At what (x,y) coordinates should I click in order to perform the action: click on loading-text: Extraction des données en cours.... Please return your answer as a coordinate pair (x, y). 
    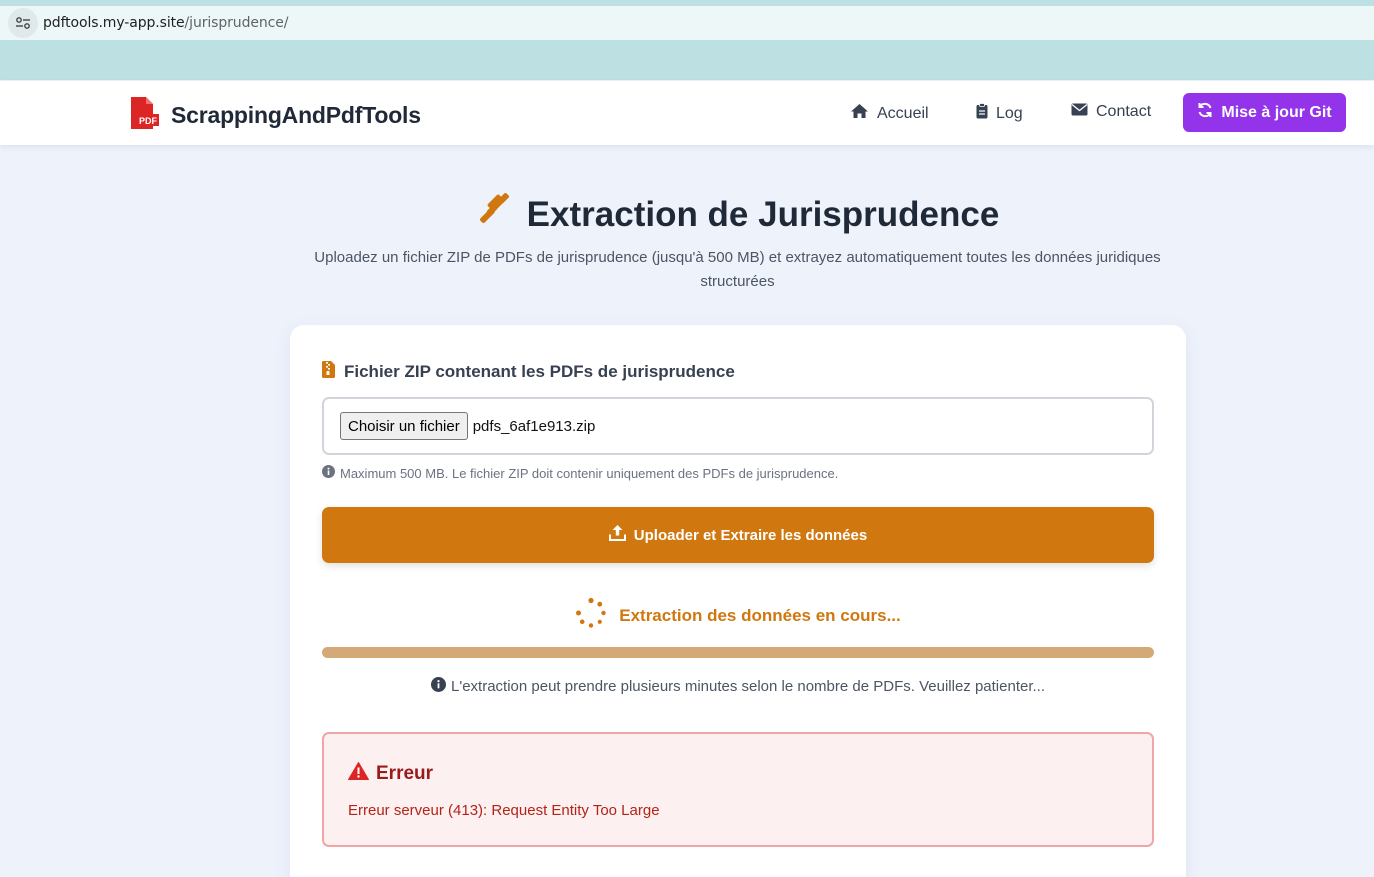
    Looking at the image, I should click on (760, 615).